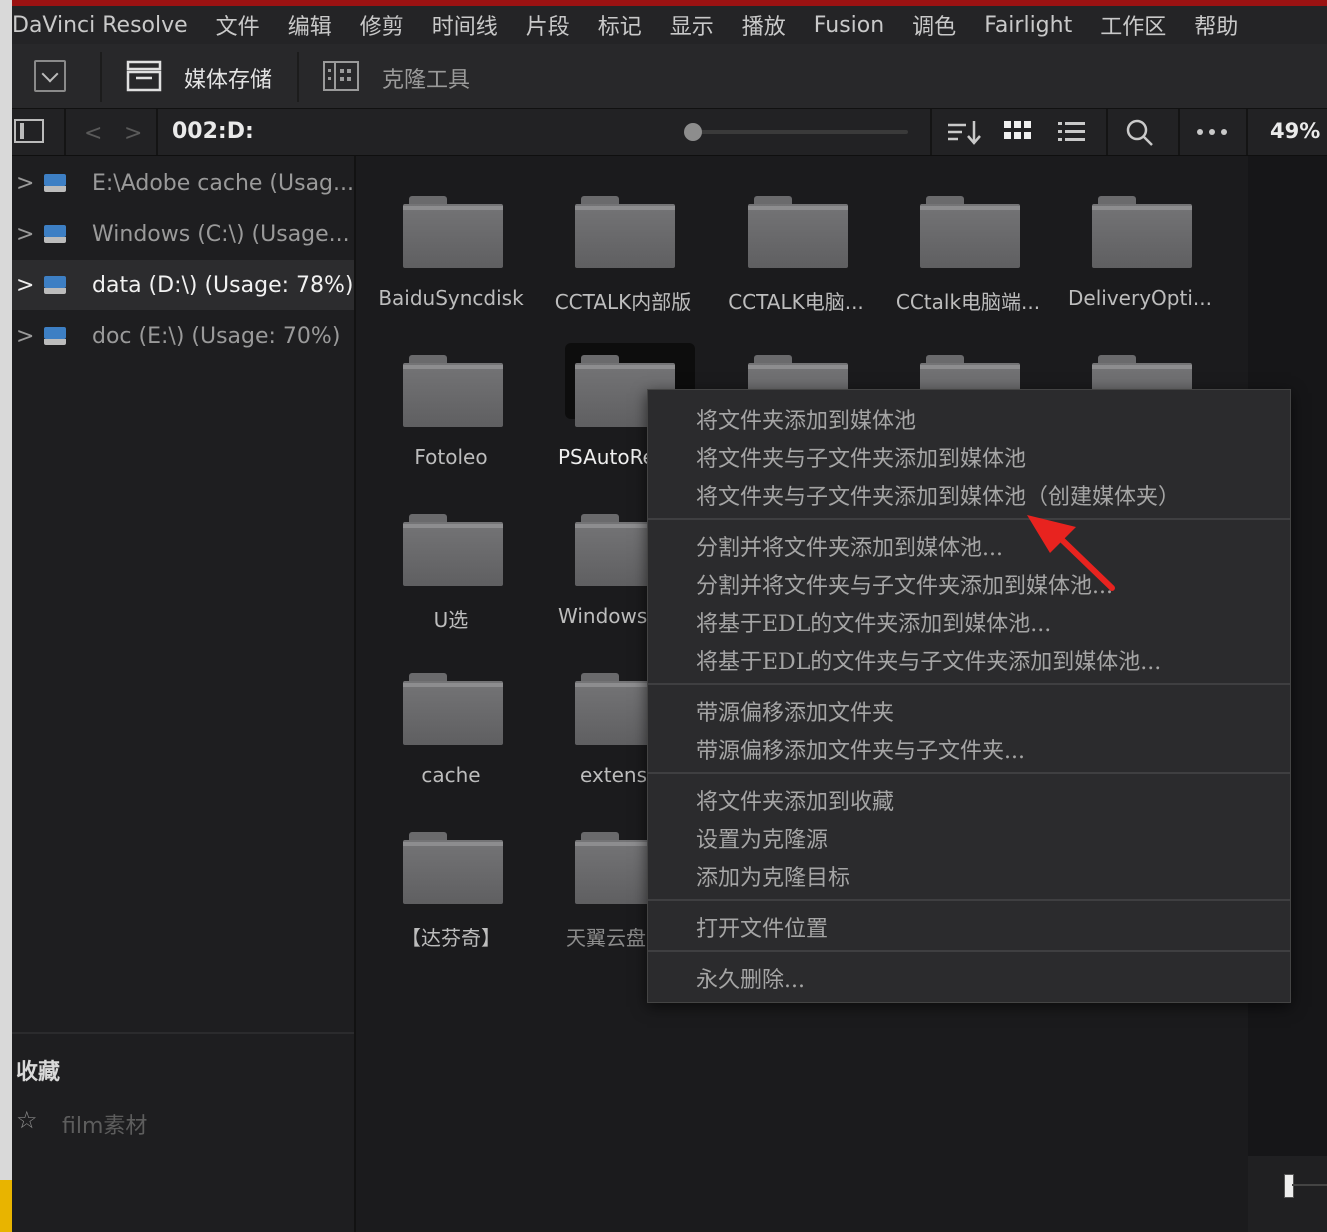 This screenshot has height=1232, width=1327. I want to click on menu-view: 显示, so click(692, 25).